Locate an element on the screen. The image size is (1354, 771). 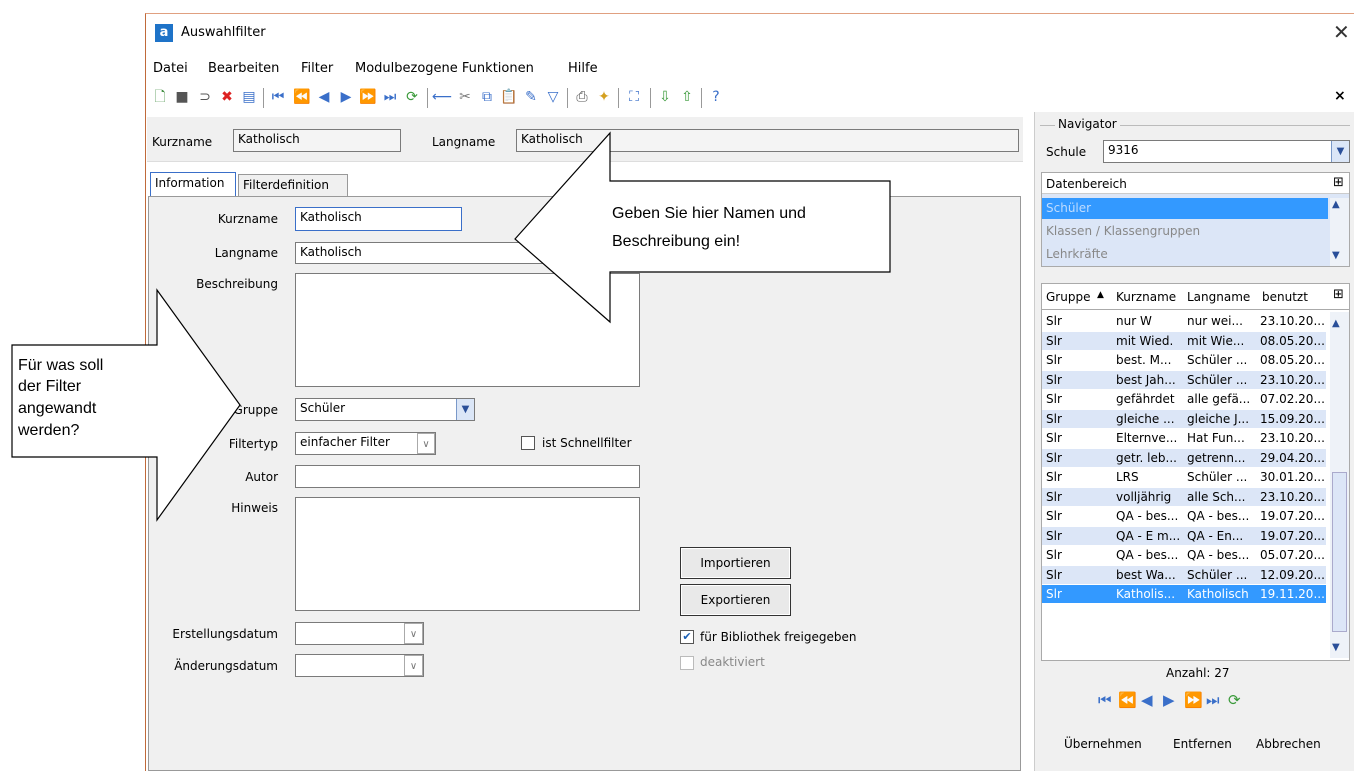
callout-left-line3: angewandt is located at coordinates (57, 408).